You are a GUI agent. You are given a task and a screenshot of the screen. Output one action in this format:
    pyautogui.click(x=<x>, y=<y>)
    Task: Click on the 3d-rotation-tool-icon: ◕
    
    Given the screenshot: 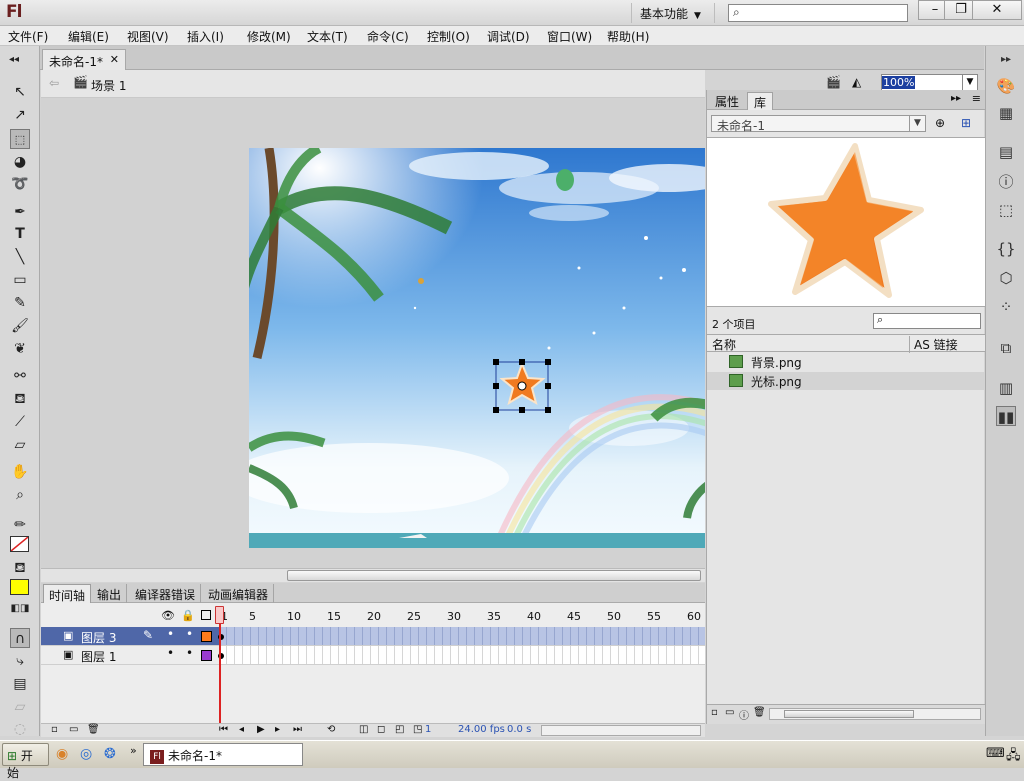 What is the action you would take?
    pyautogui.click(x=20, y=162)
    